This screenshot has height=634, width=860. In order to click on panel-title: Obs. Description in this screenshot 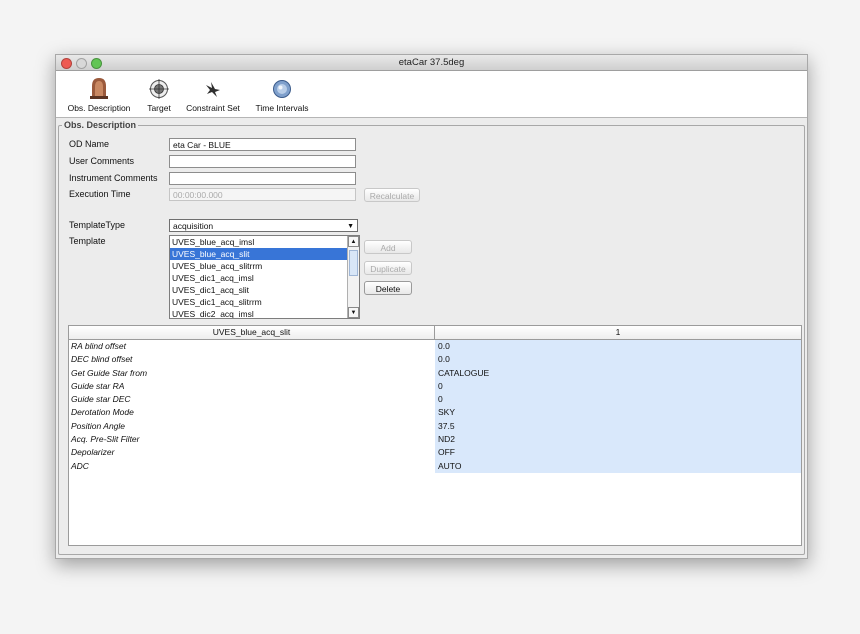, I will do `click(100, 125)`.